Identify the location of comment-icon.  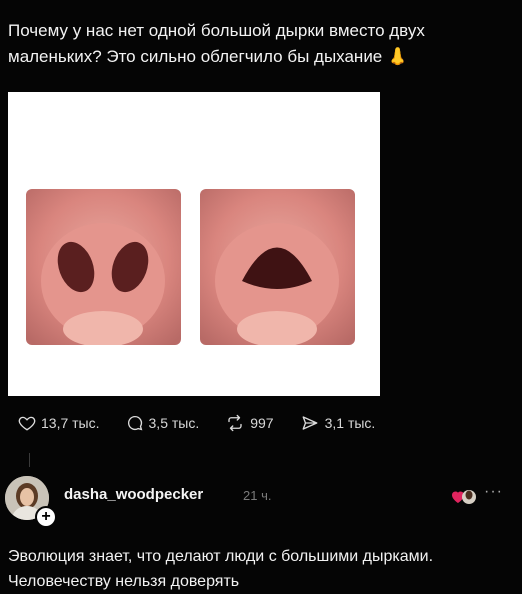
(135, 423).